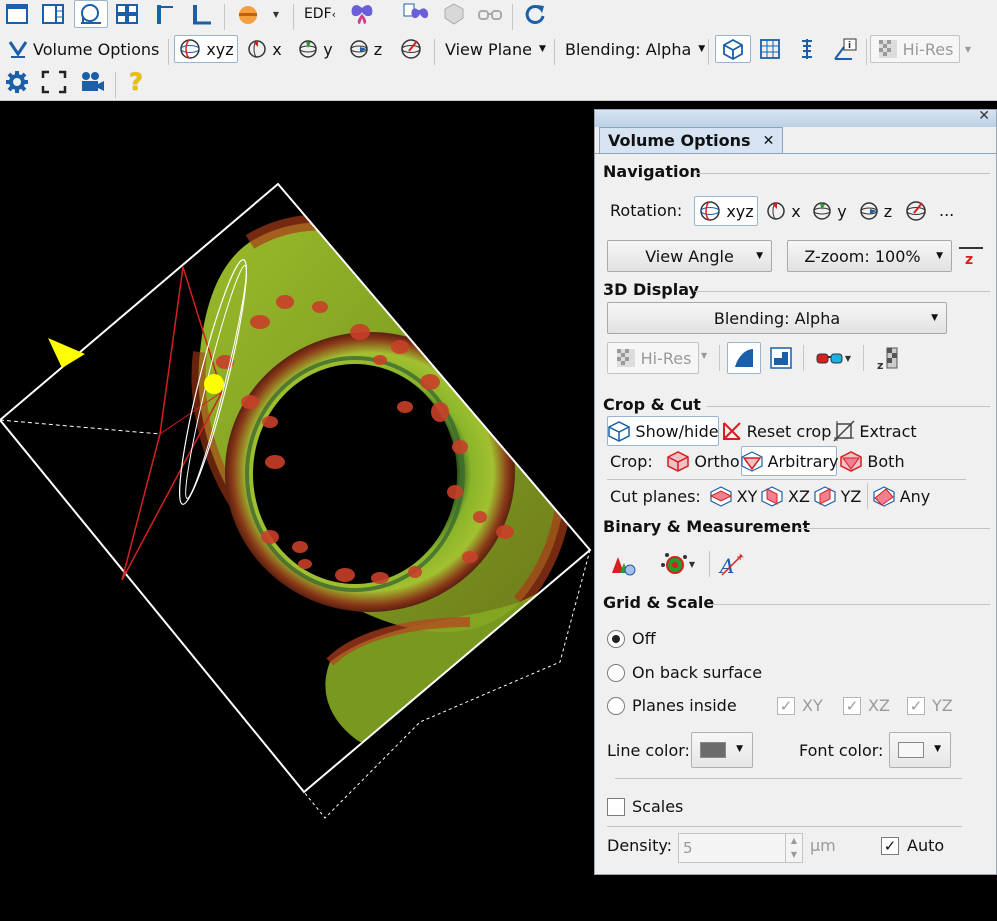 The image size is (997, 921). Describe the element at coordinates (619, 431) in the screenshot. I see `cube-icon` at that location.